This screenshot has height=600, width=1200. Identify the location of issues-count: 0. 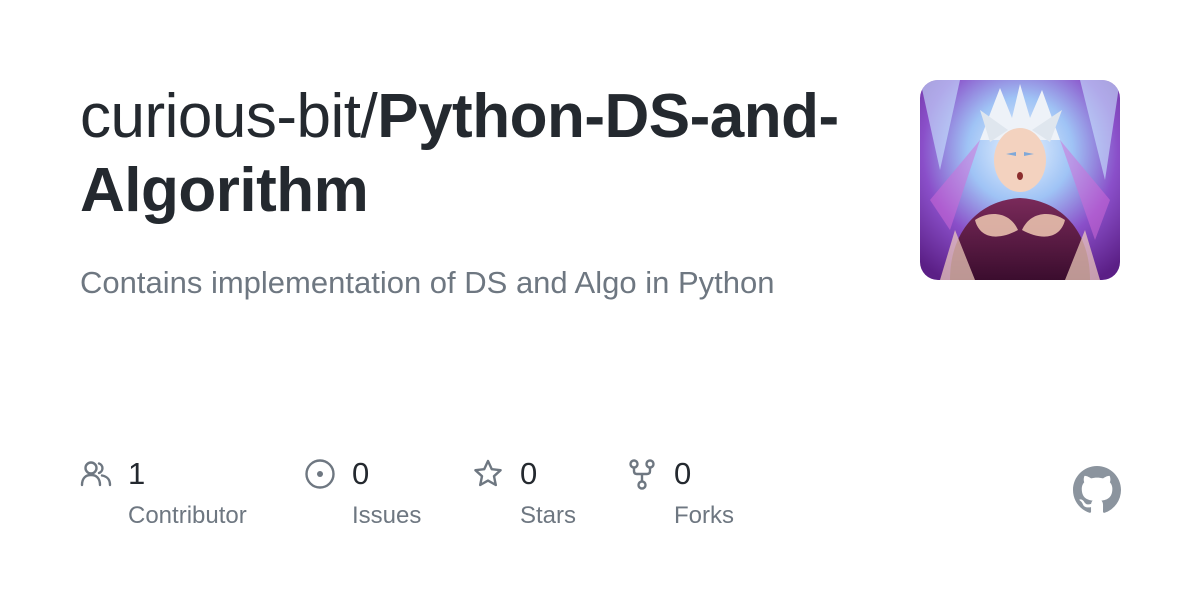
(361, 473).